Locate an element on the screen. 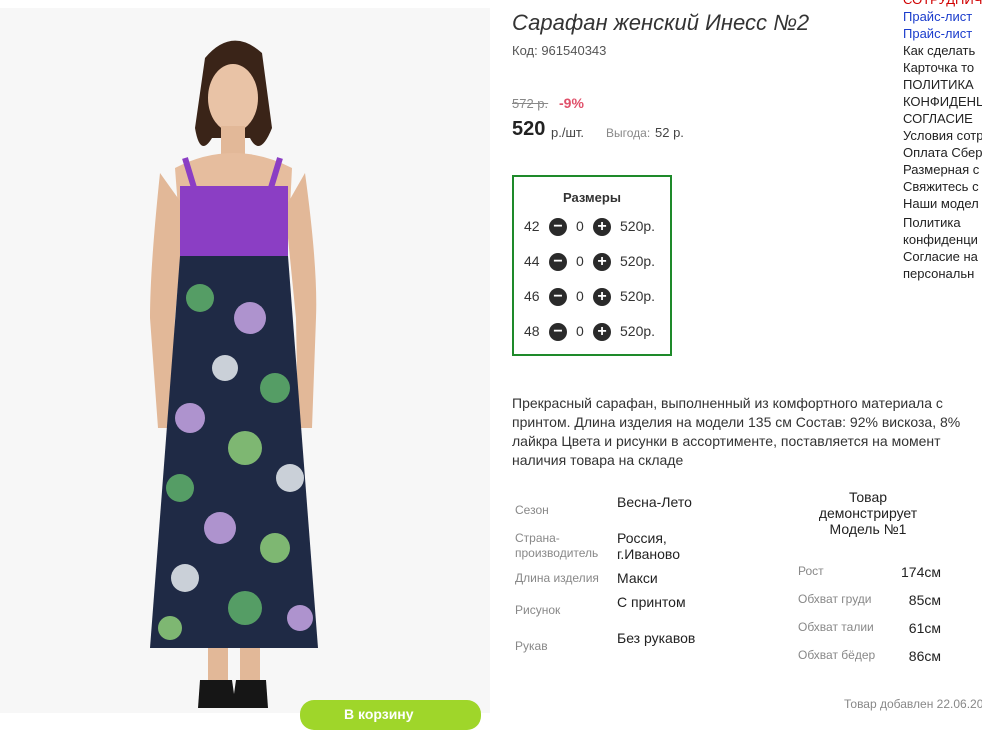 Image resolution: width=982 pixels, height=730 pixels. size-row: 42 − 0 + 520р. is located at coordinates (592, 227).